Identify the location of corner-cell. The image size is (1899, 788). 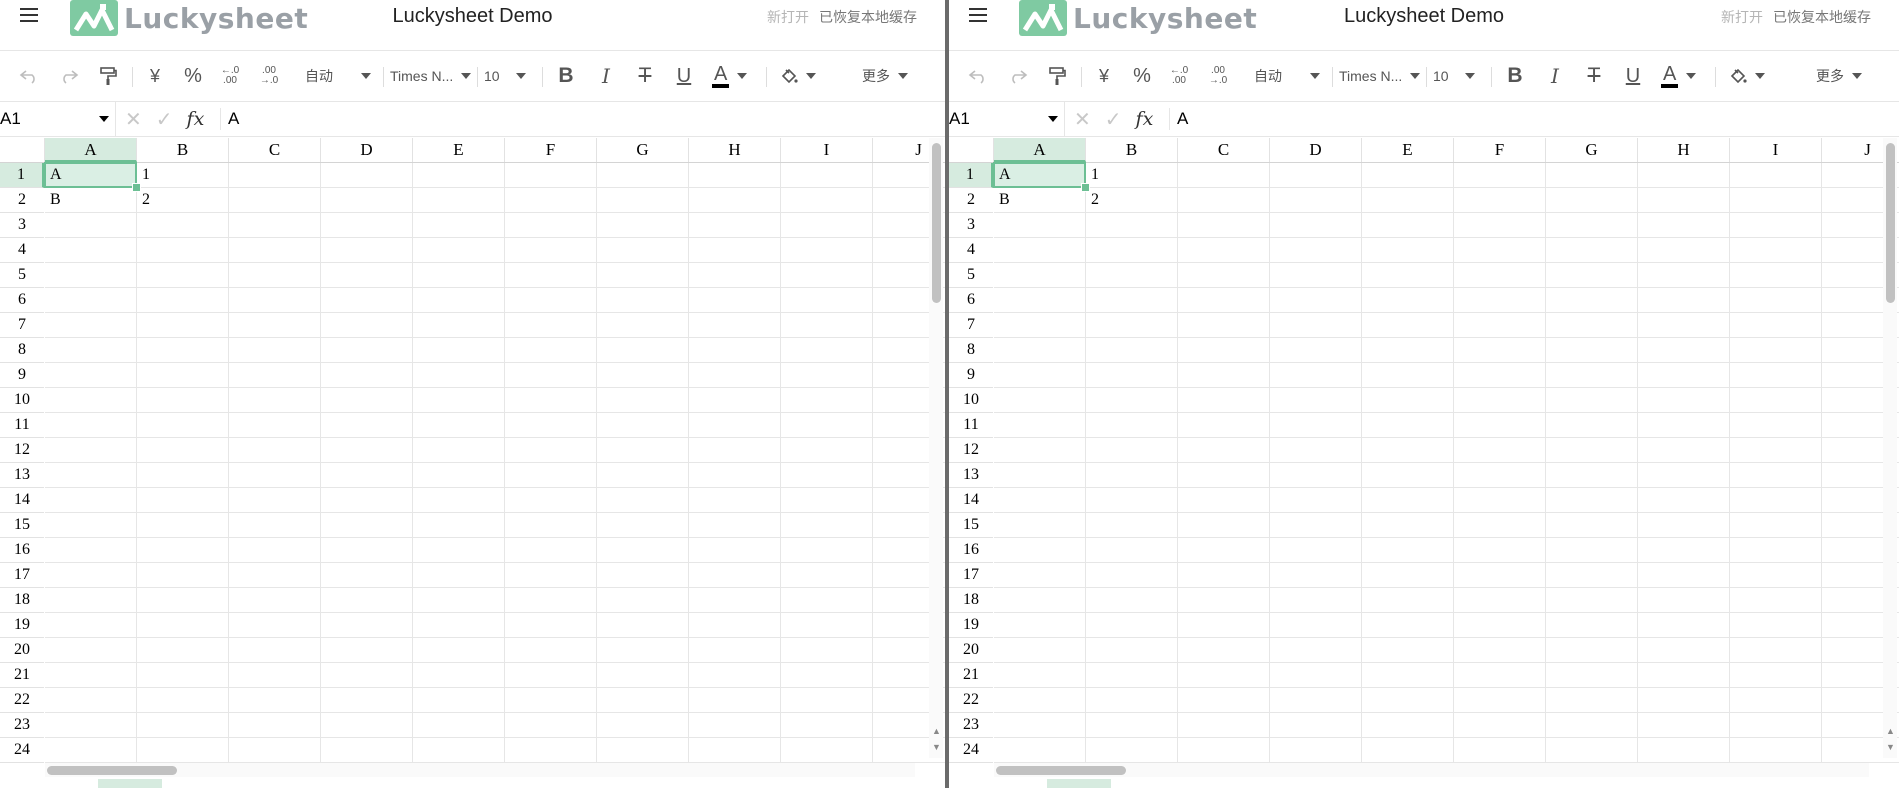
(22, 150).